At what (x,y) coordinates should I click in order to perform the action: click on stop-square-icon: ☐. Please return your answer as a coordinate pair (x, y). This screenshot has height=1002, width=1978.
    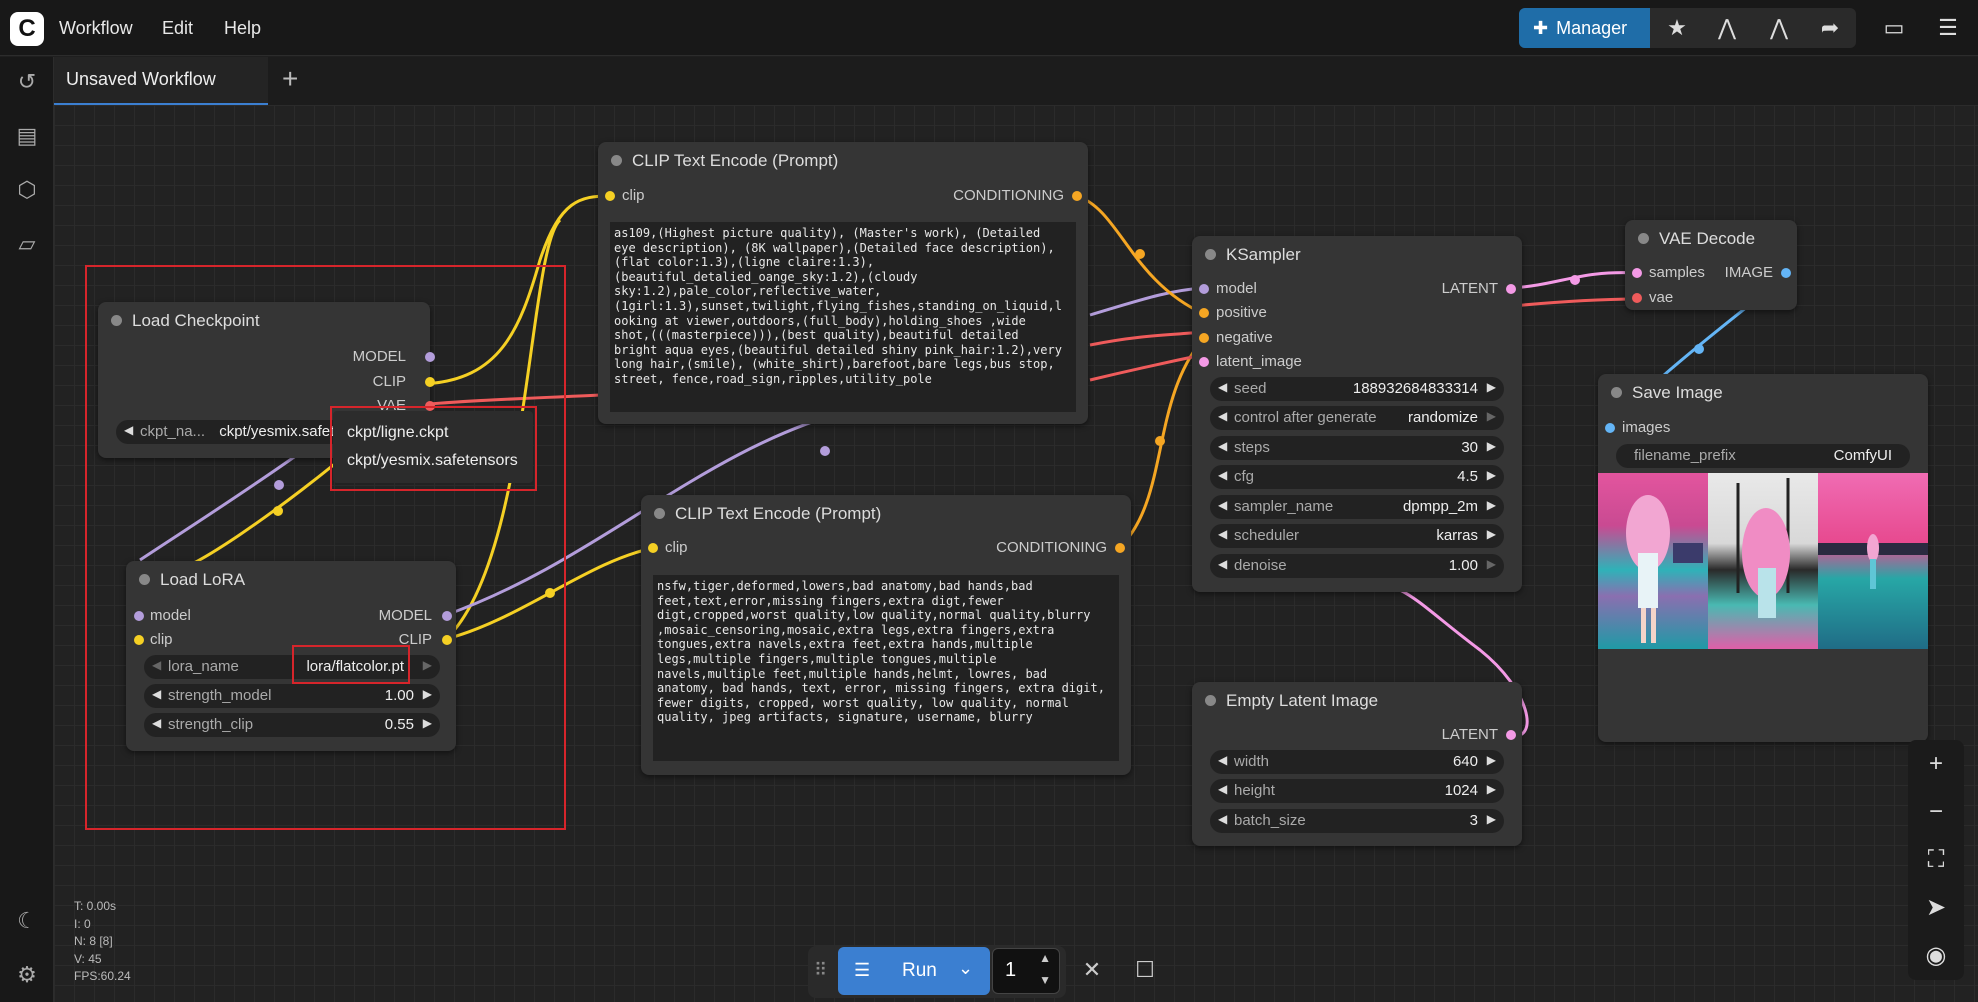
    Looking at the image, I should click on (1145, 970).